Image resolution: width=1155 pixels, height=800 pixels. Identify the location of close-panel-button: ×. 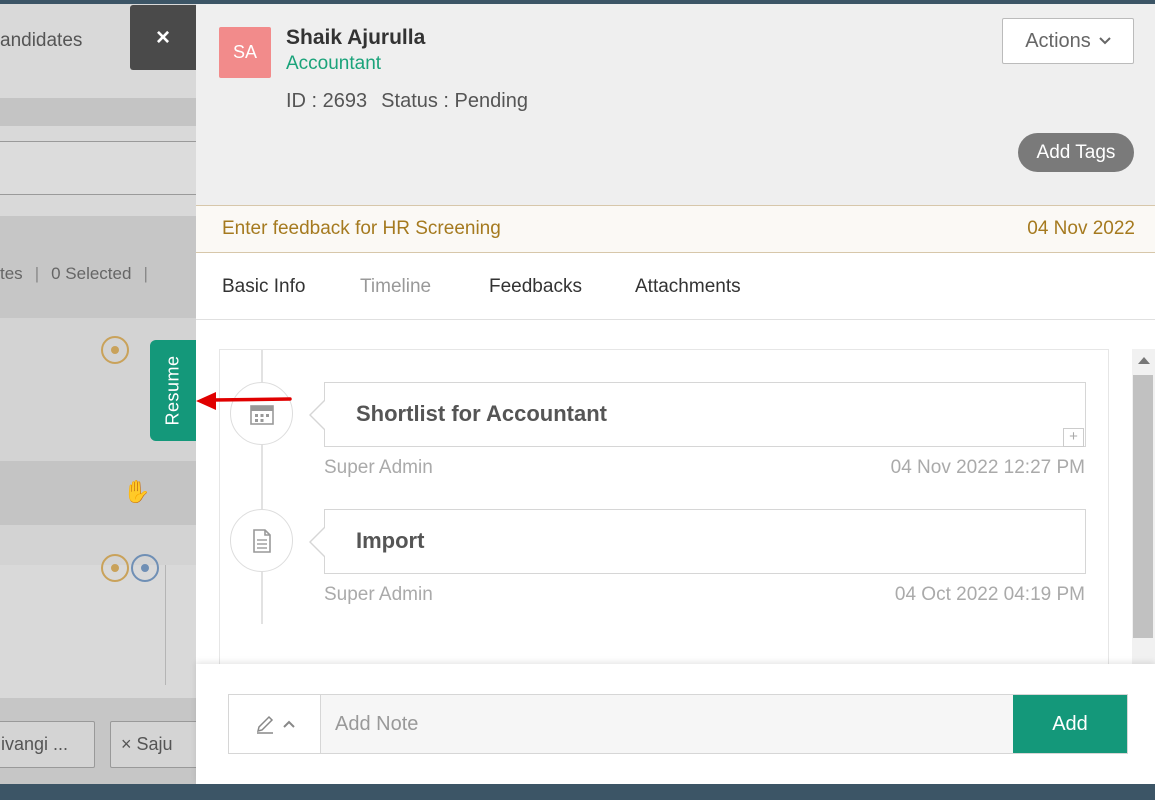
(163, 37).